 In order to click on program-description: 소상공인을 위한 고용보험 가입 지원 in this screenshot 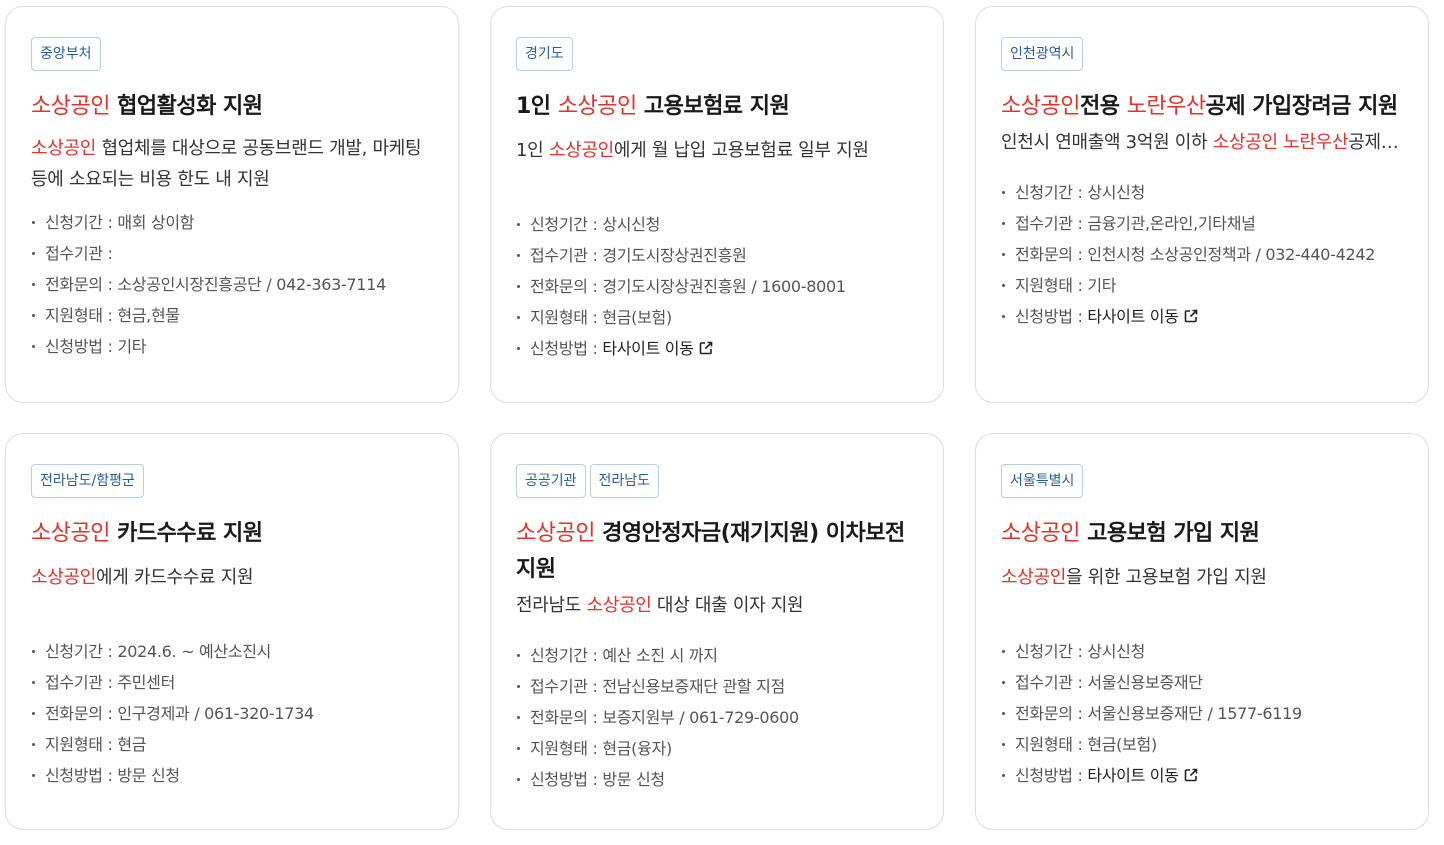, I will do `click(1202, 593)`.